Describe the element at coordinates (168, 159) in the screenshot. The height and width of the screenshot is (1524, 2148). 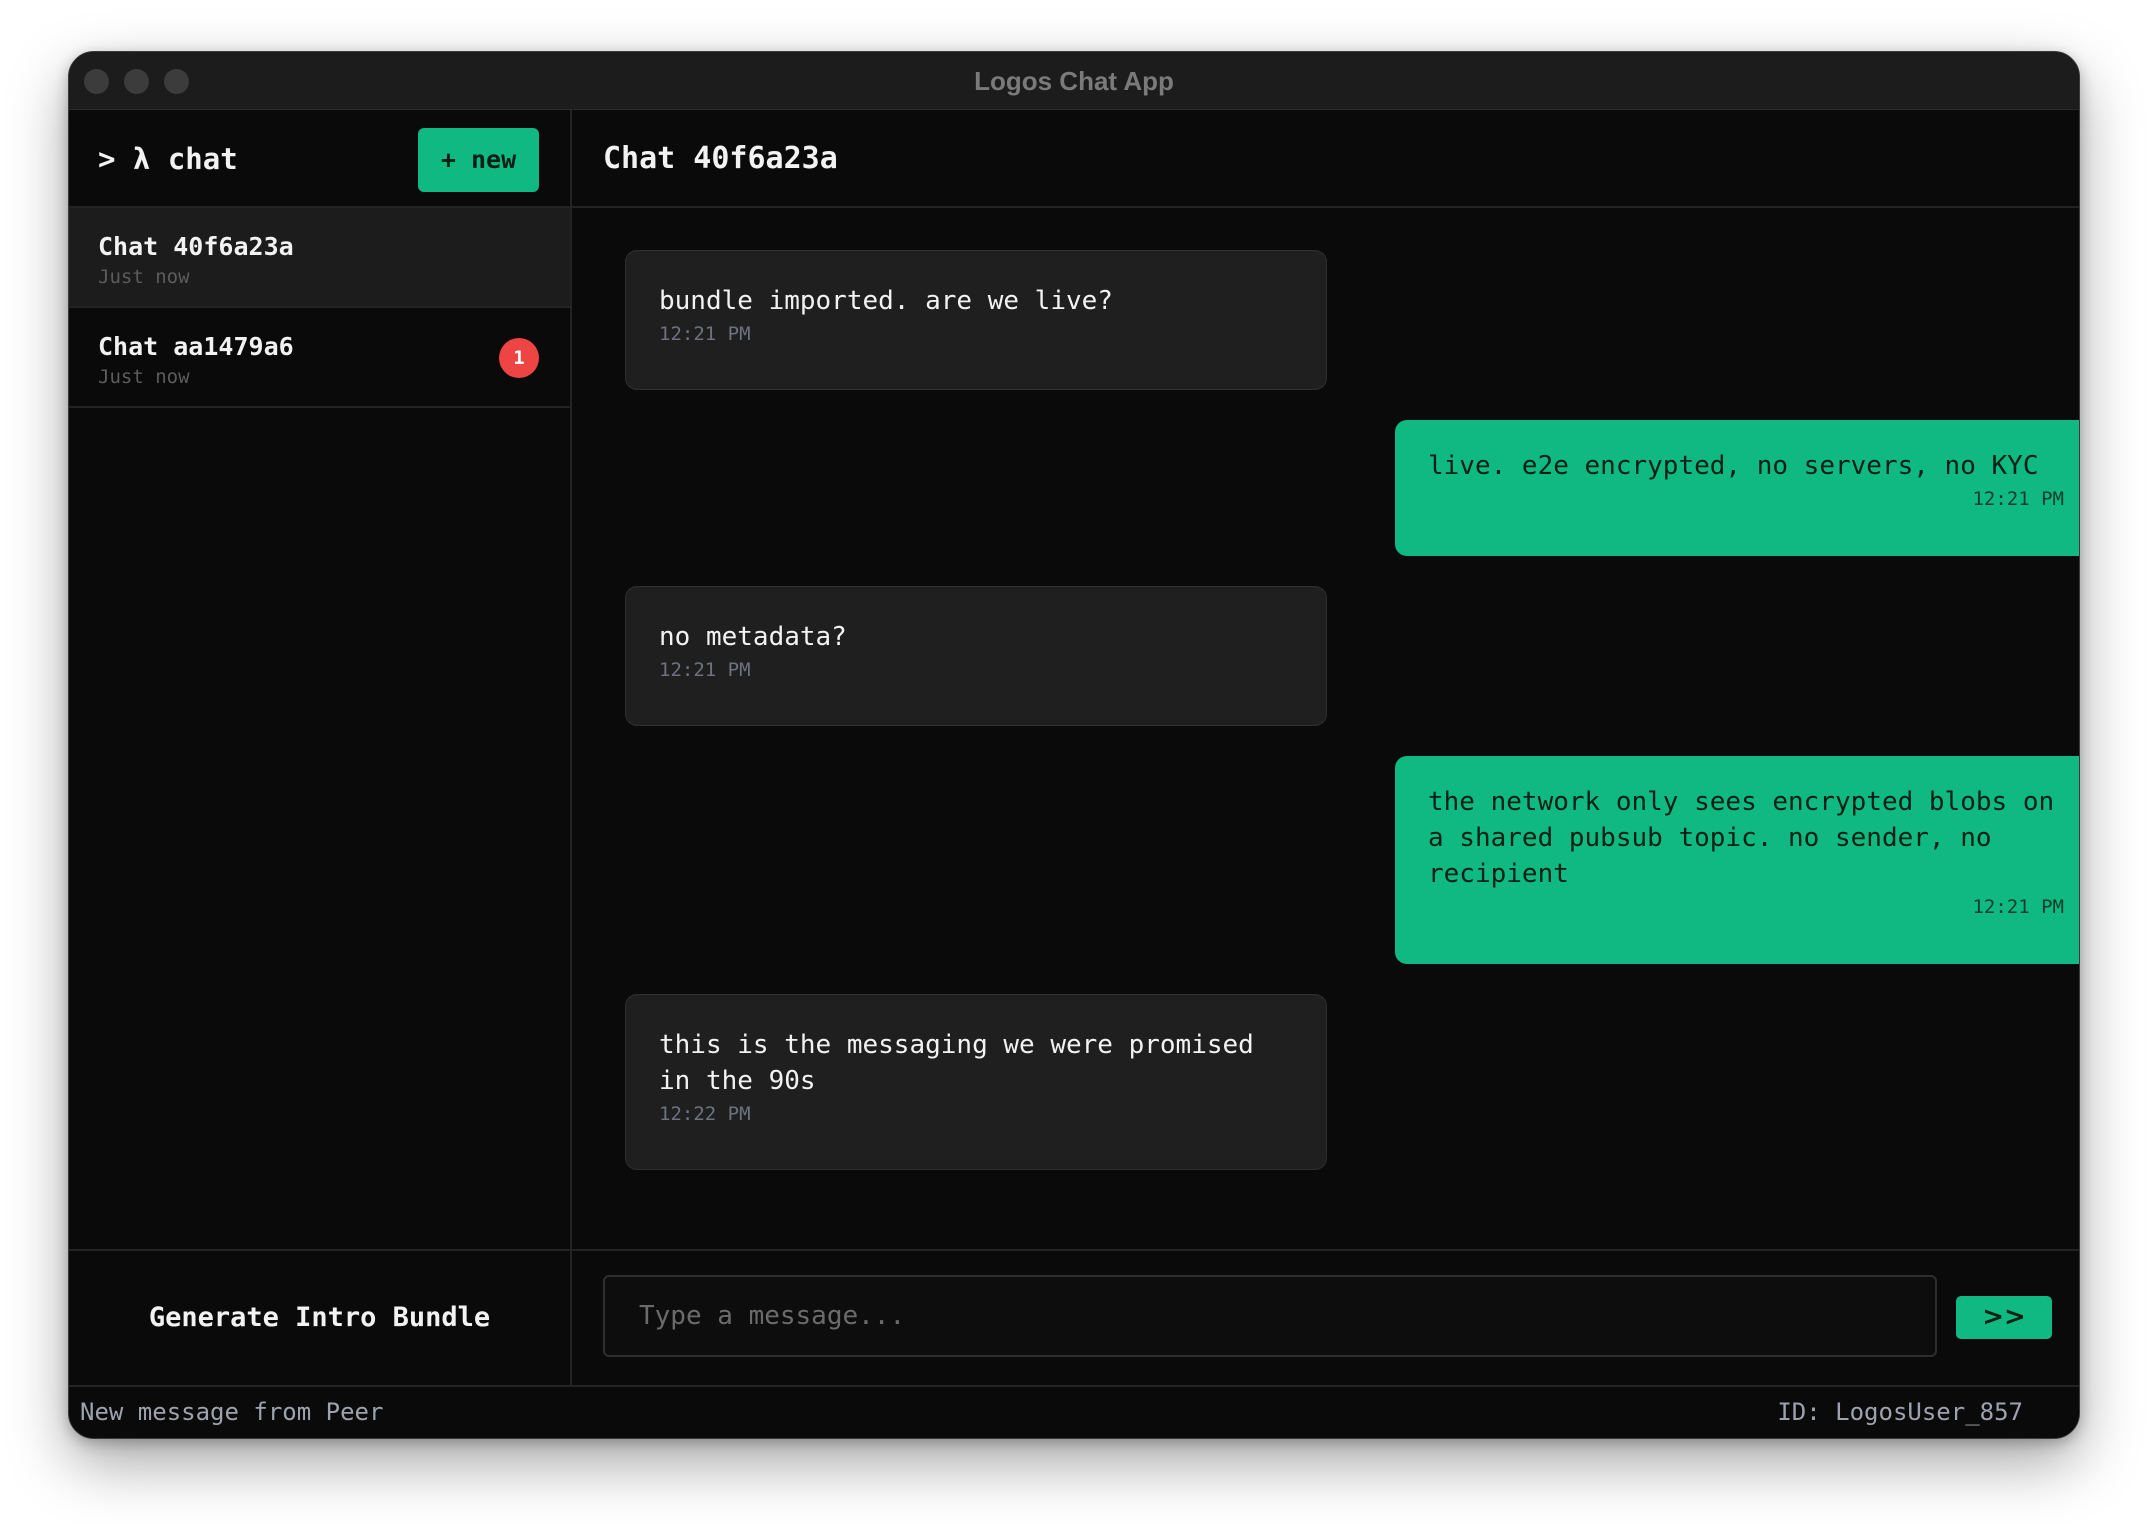
I see `app-brand: > λ chat` at that location.